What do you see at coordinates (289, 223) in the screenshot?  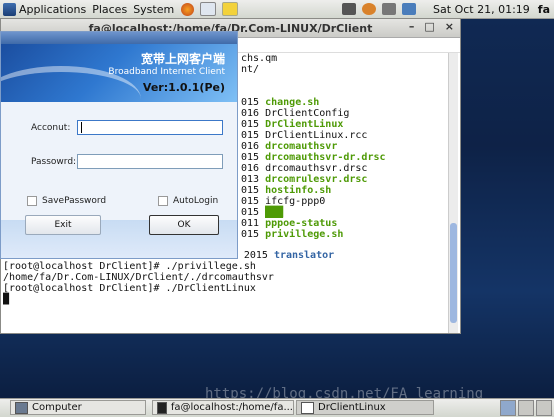 I see `terminal-line: 011 pppoe-status` at bounding box center [289, 223].